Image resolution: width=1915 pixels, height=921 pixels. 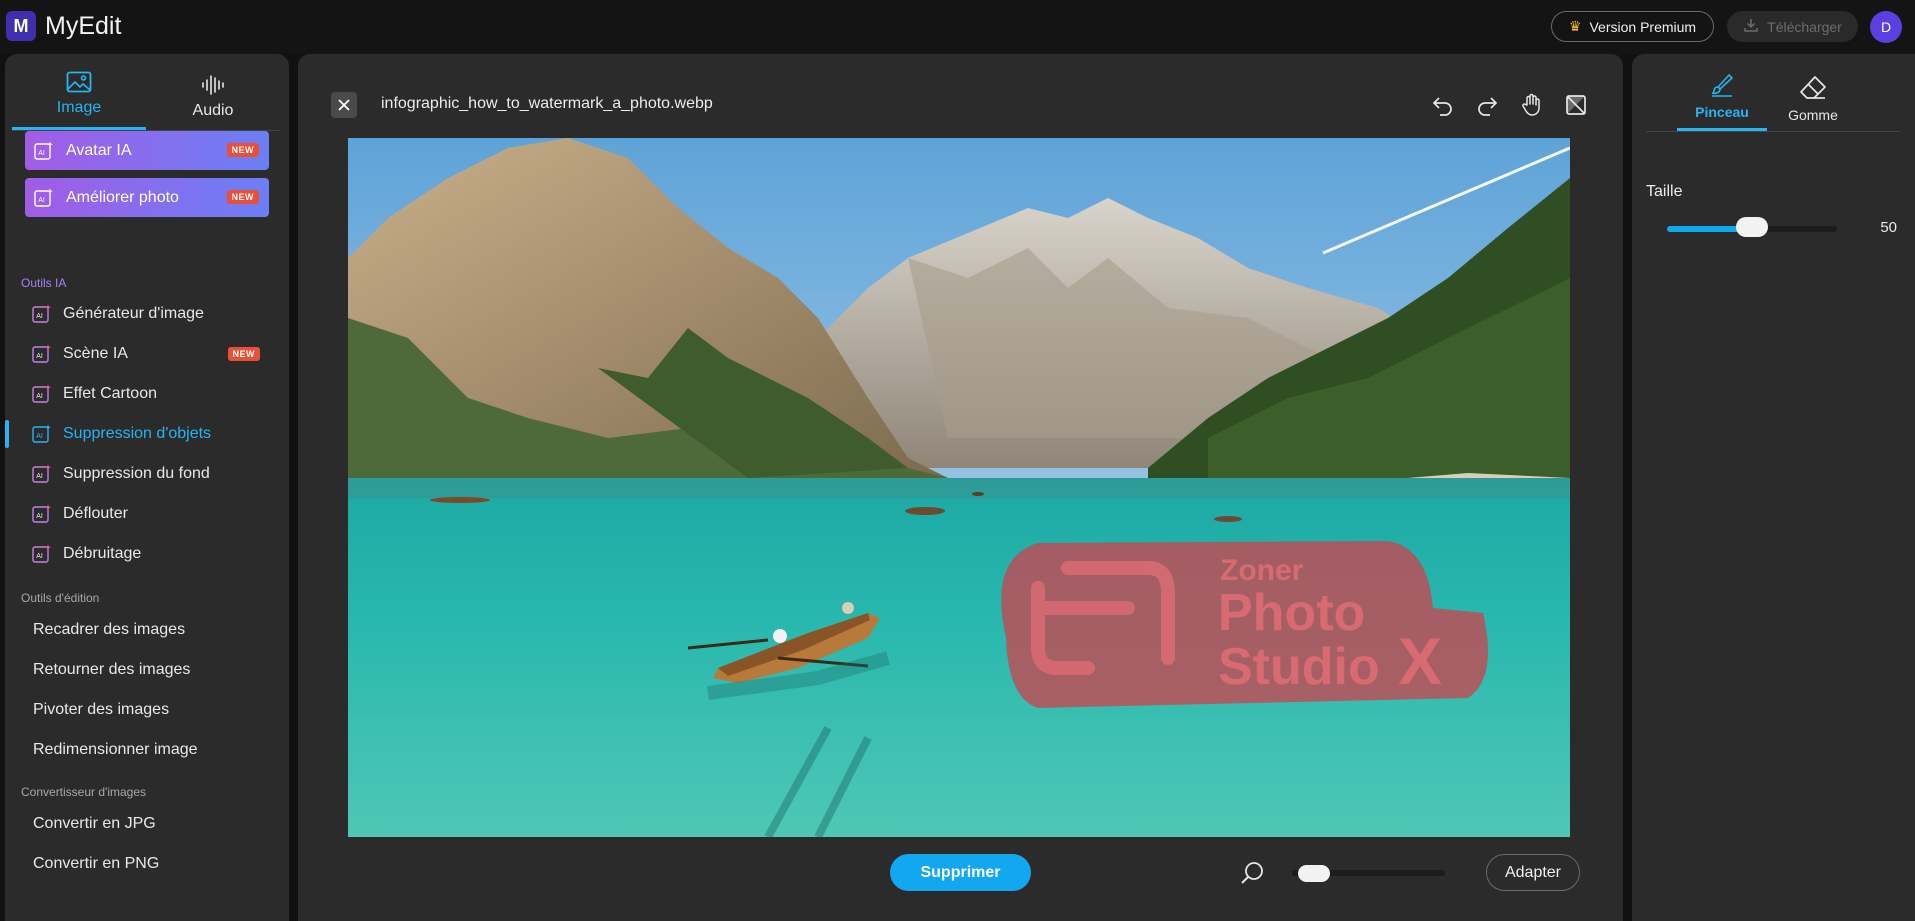 What do you see at coordinates (1253, 875) in the screenshot?
I see `zoom-icon` at bounding box center [1253, 875].